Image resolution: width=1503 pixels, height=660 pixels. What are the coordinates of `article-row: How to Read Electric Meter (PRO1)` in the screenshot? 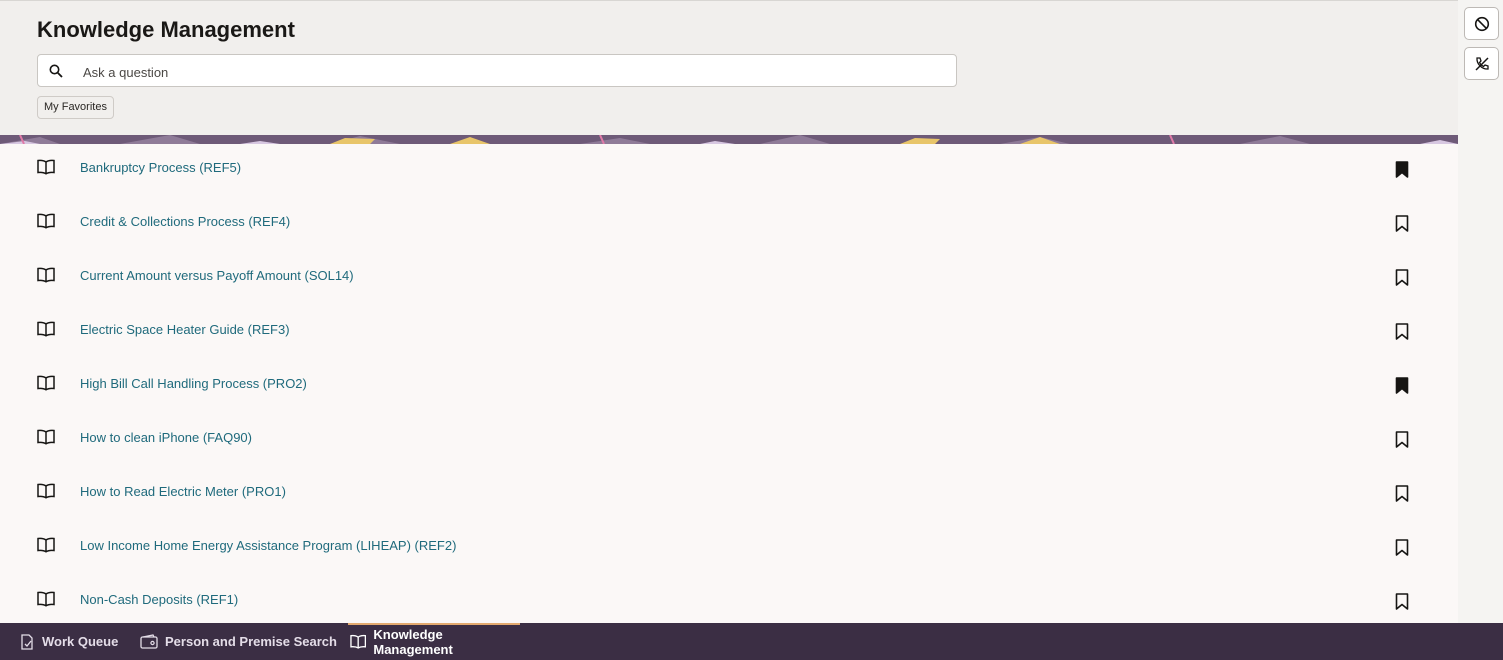 It's located at (729, 495).